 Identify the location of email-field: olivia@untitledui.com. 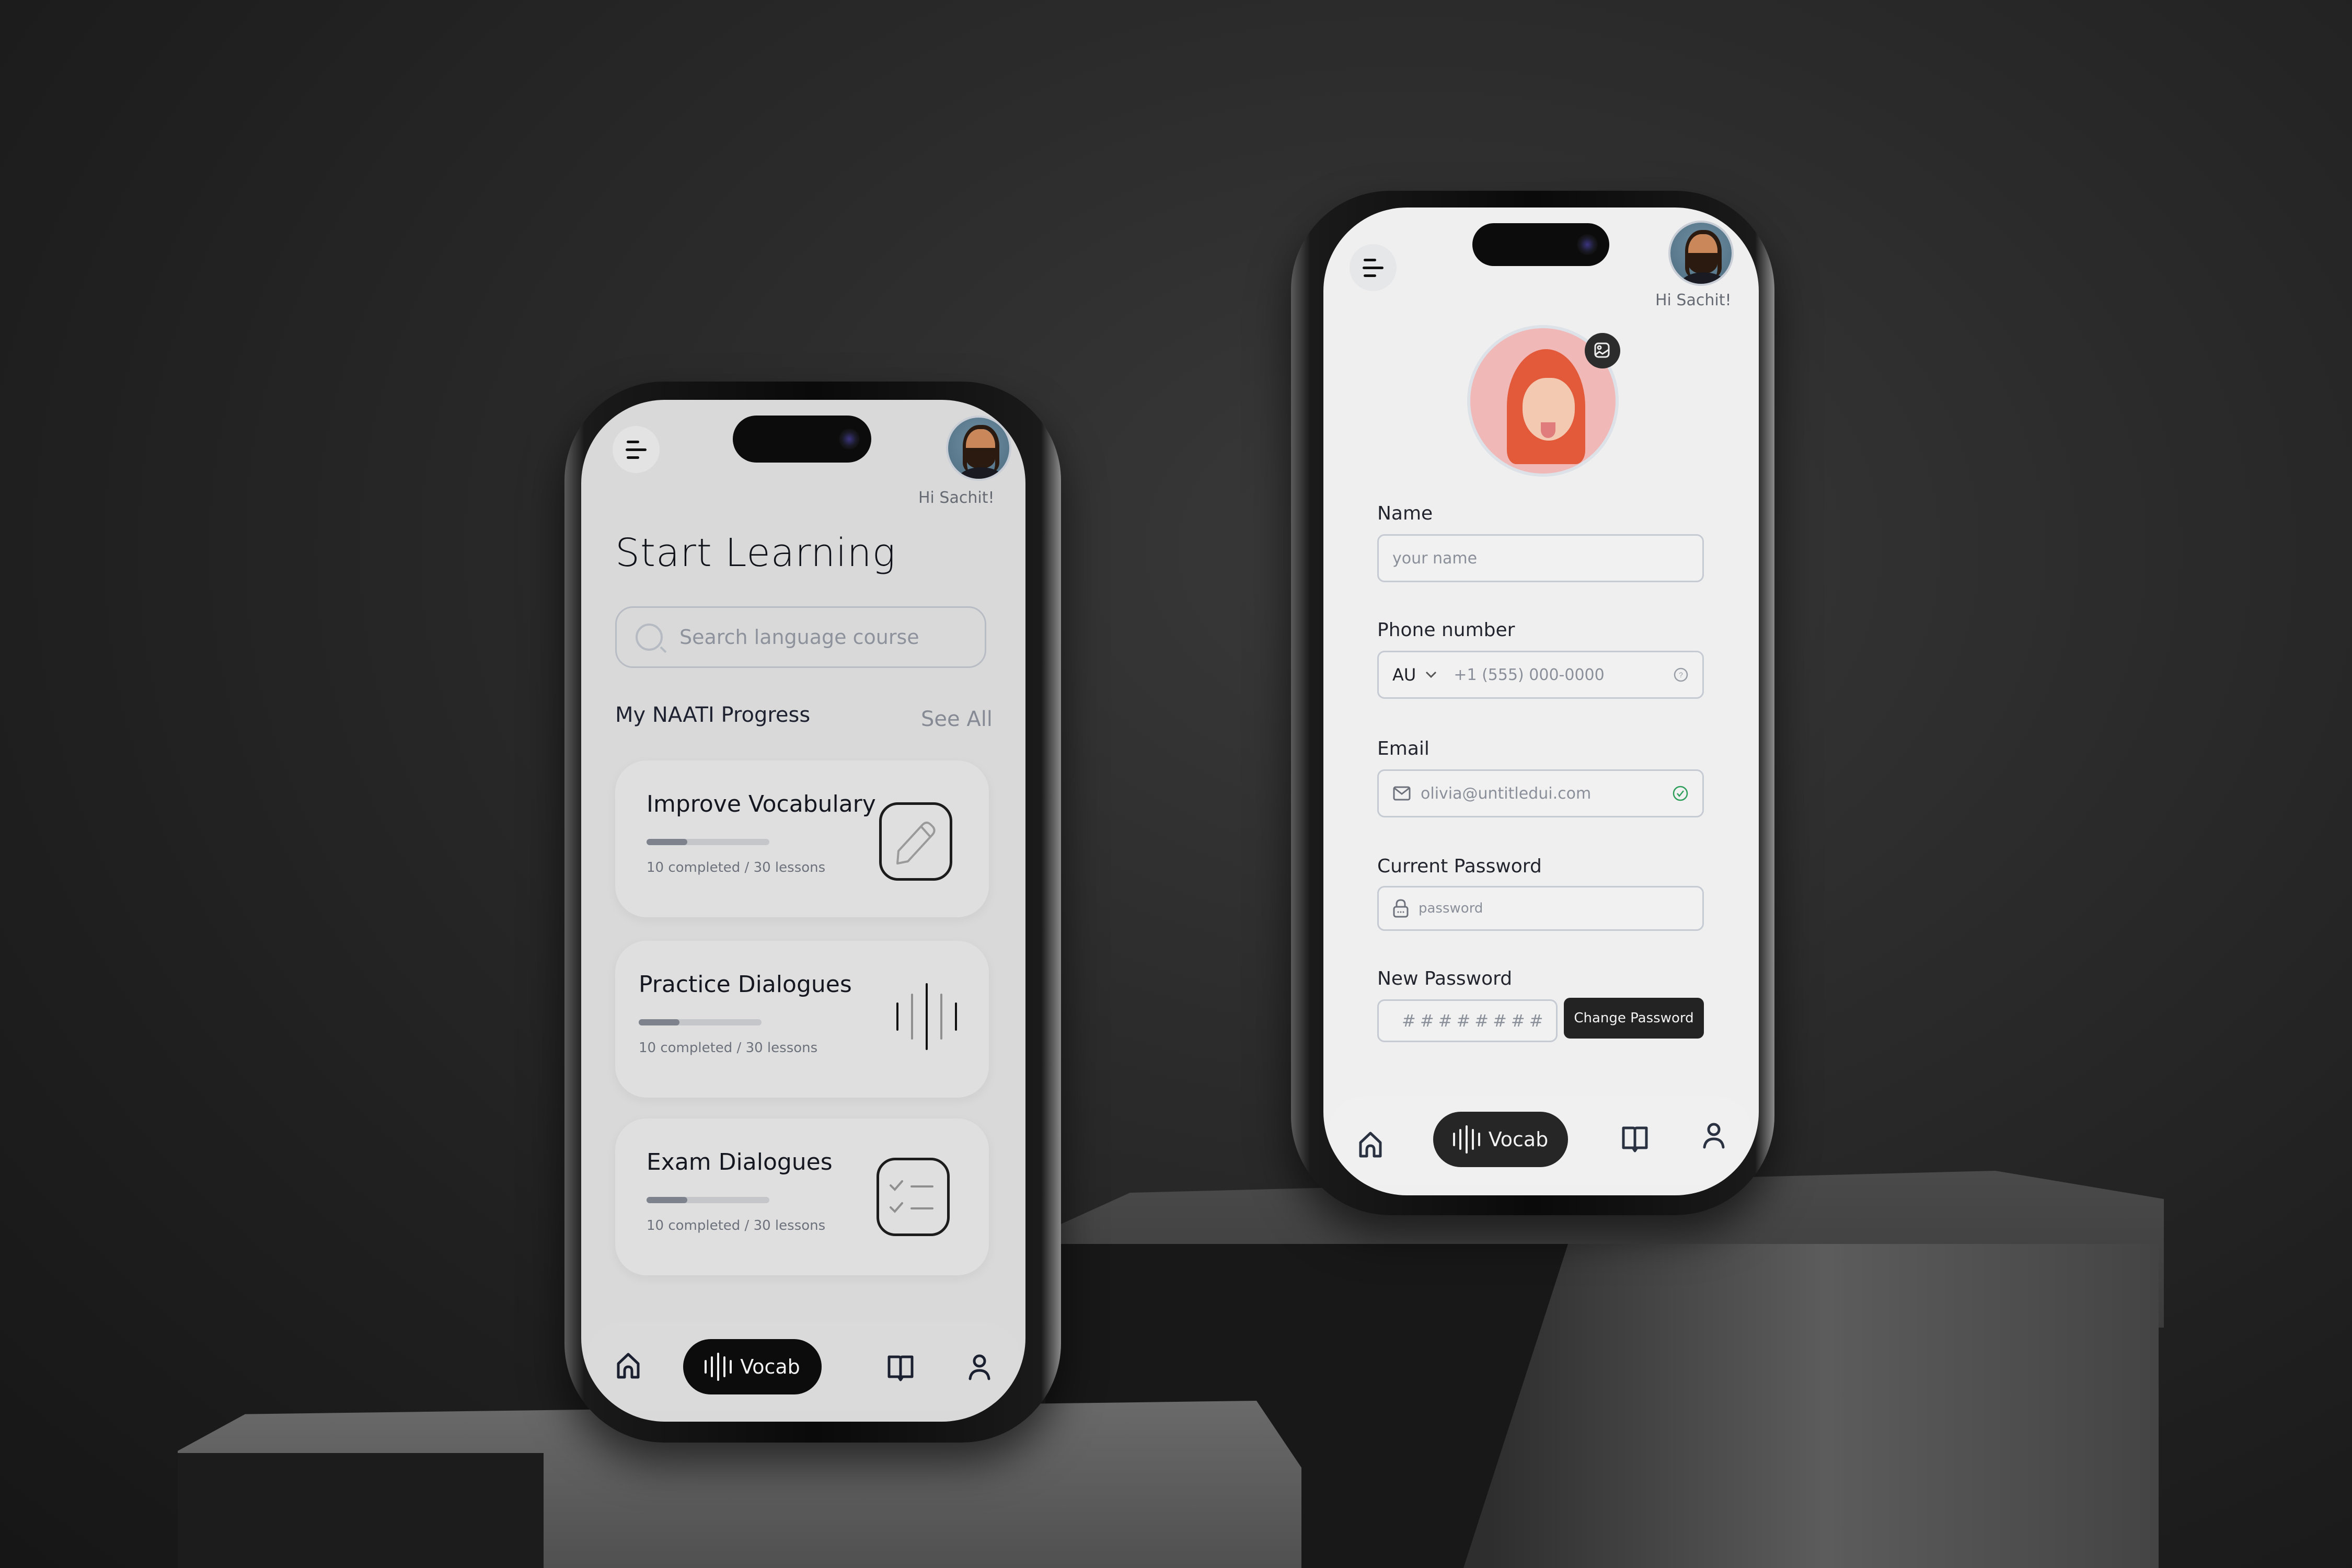
(1540, 793).